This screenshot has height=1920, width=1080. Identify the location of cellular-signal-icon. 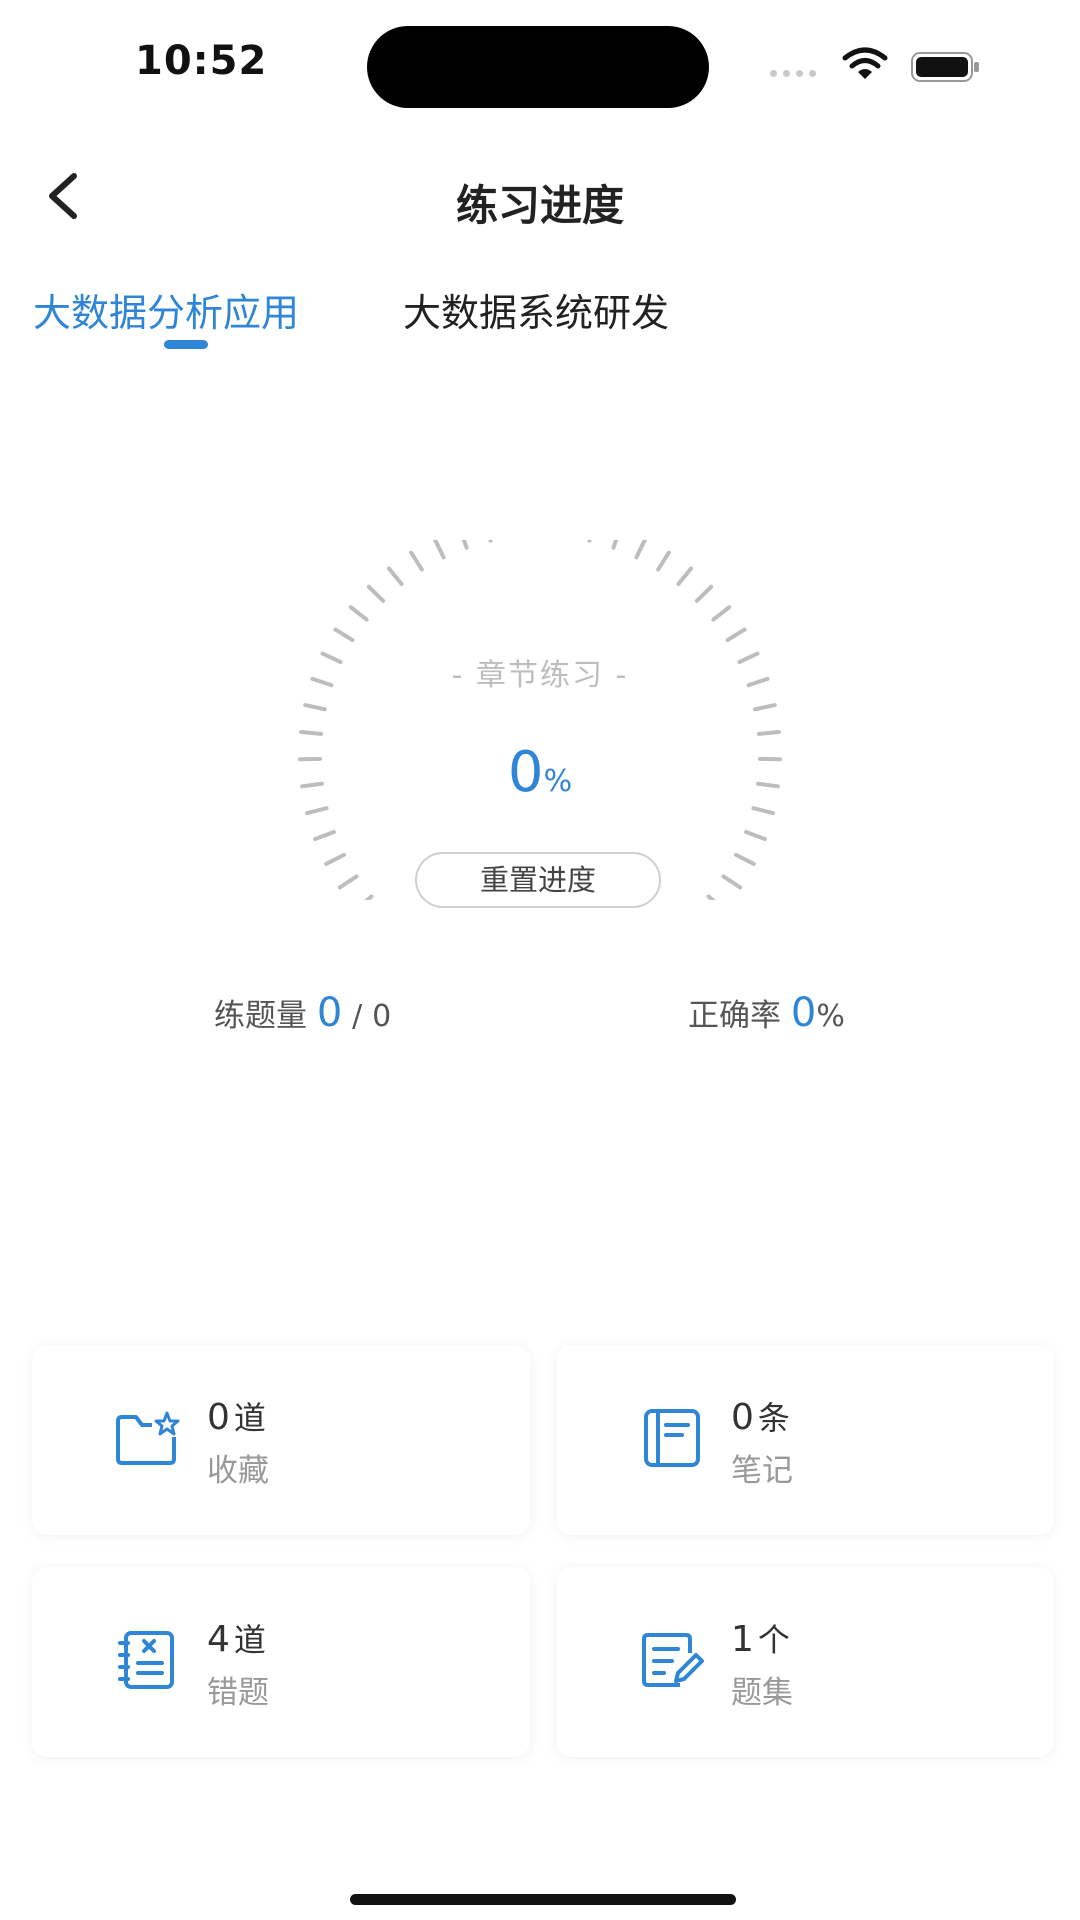
(800, 69).